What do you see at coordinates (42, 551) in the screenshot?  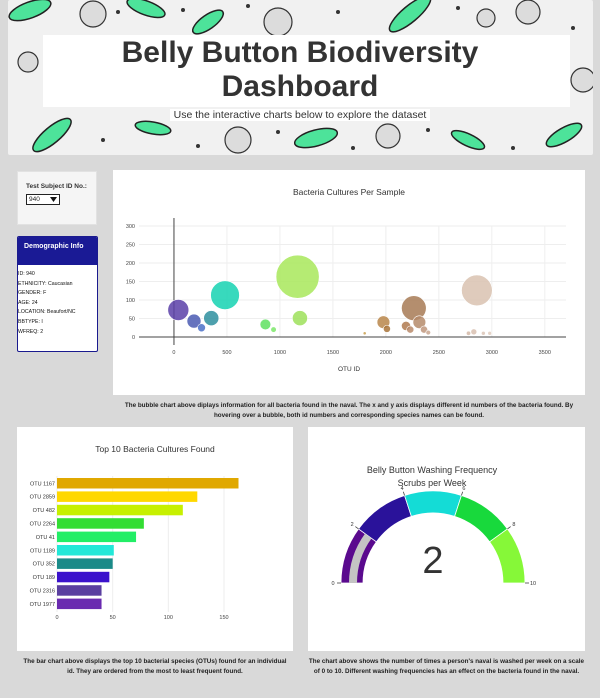 I see `bar-category-label: OTU 1189` at bounding box center [42, 551].